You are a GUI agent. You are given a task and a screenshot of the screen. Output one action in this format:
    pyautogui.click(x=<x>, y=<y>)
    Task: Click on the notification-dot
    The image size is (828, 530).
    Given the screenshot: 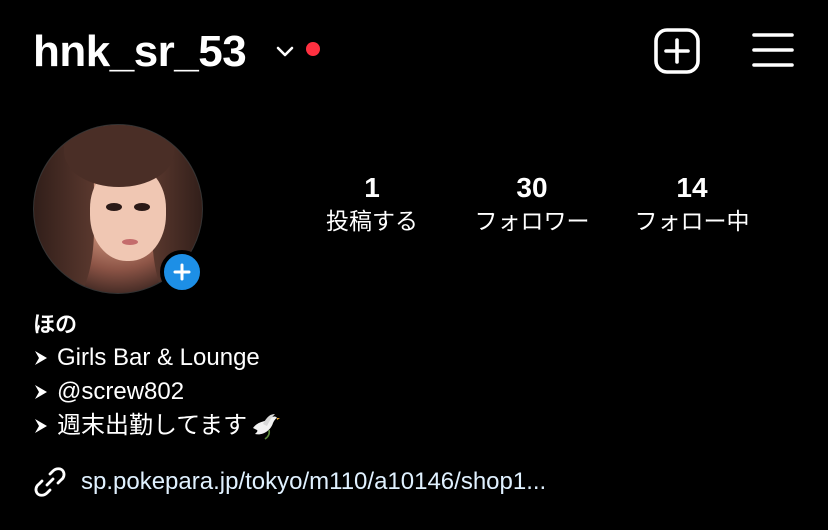 What is the action you would take?
    pyautogui.click(x=313, y=49)
    